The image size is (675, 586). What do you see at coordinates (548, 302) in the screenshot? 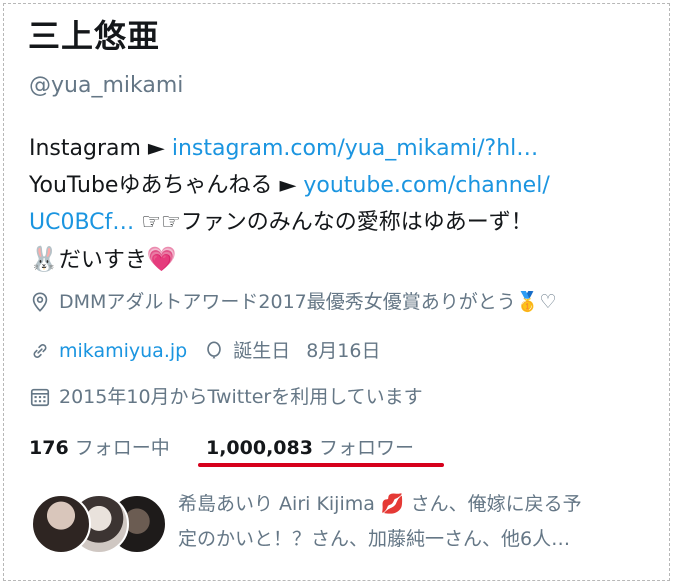
I see `outline-heart-icon: ♡` at bounding box center [548, 302].